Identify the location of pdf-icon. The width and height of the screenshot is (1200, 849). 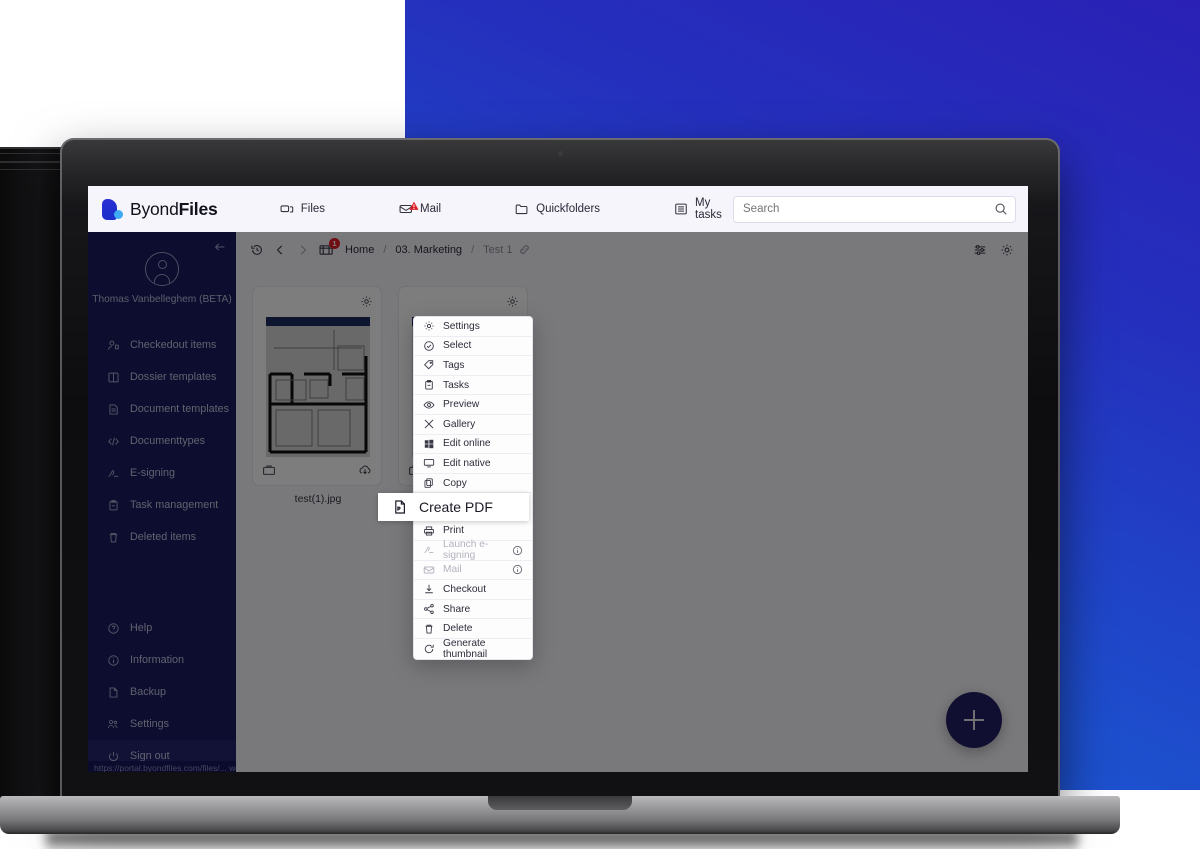
(400, 507).